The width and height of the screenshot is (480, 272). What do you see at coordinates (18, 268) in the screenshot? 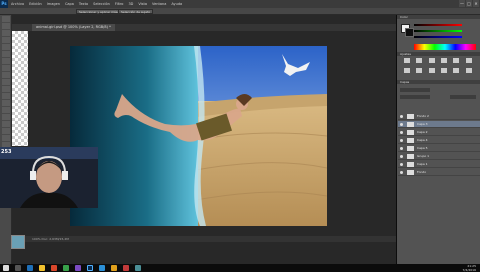
I see `search-icon` at bounding box center [18, 268].